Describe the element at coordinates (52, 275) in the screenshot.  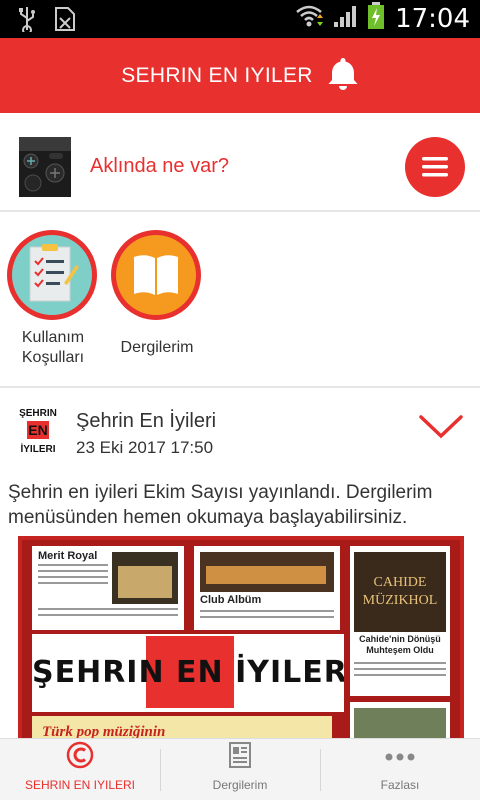
I see `checklist-icon` at that location.